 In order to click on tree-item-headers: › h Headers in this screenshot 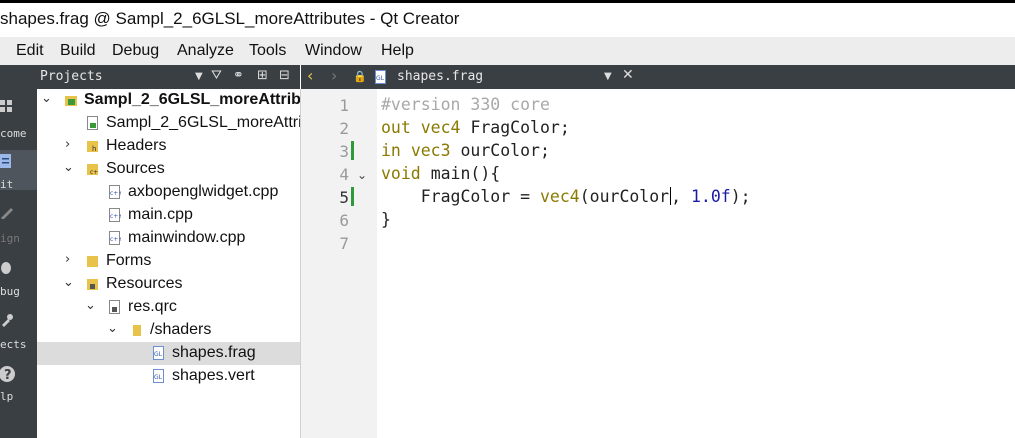, I will do `click(168, 146)`.